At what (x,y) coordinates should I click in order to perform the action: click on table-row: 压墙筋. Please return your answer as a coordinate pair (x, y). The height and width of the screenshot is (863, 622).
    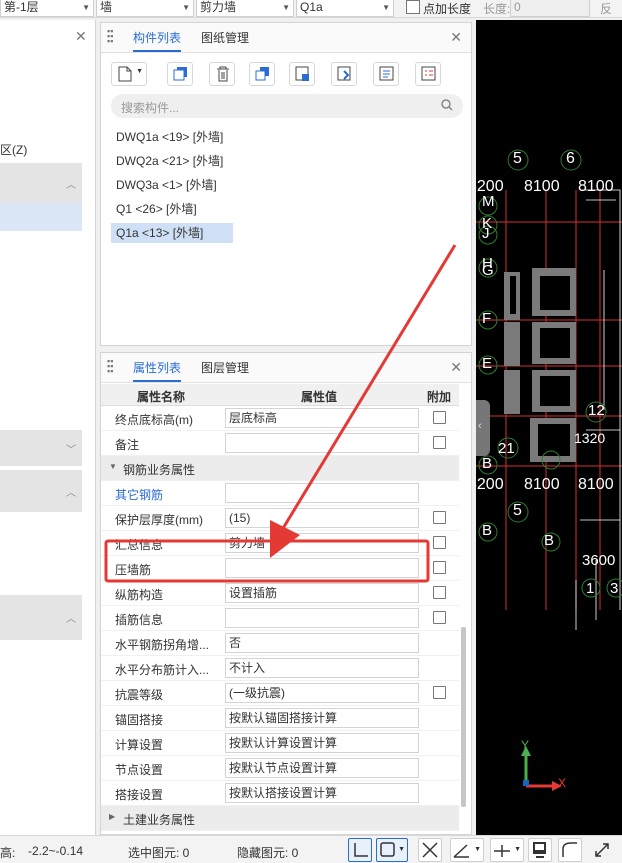
    Looking at the image, I should click on (280, 568).